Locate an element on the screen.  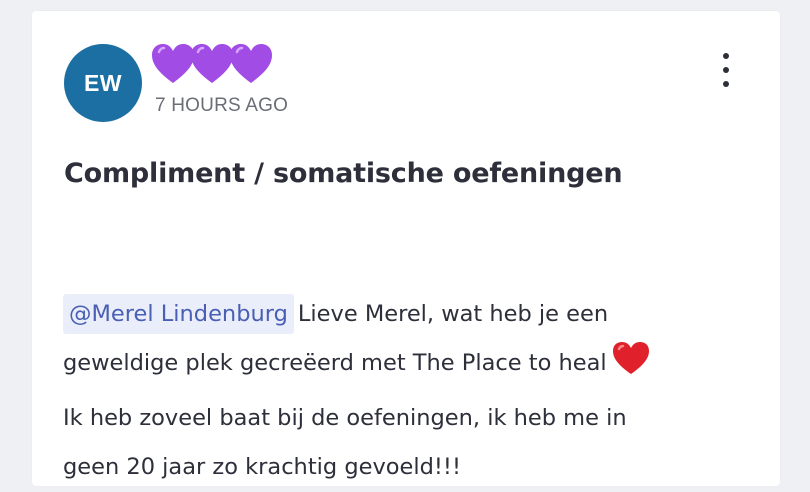
more-options-icon is located at coordinates (726, 70).